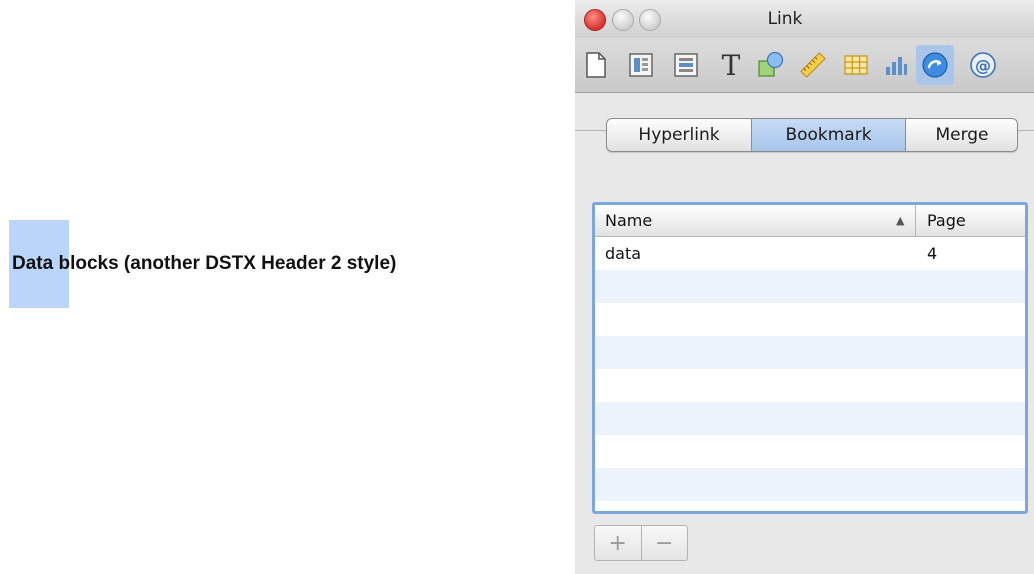 The height and width of the screenshot is (574, 1034). I want to click on shapes-icon, so click(771, 65).